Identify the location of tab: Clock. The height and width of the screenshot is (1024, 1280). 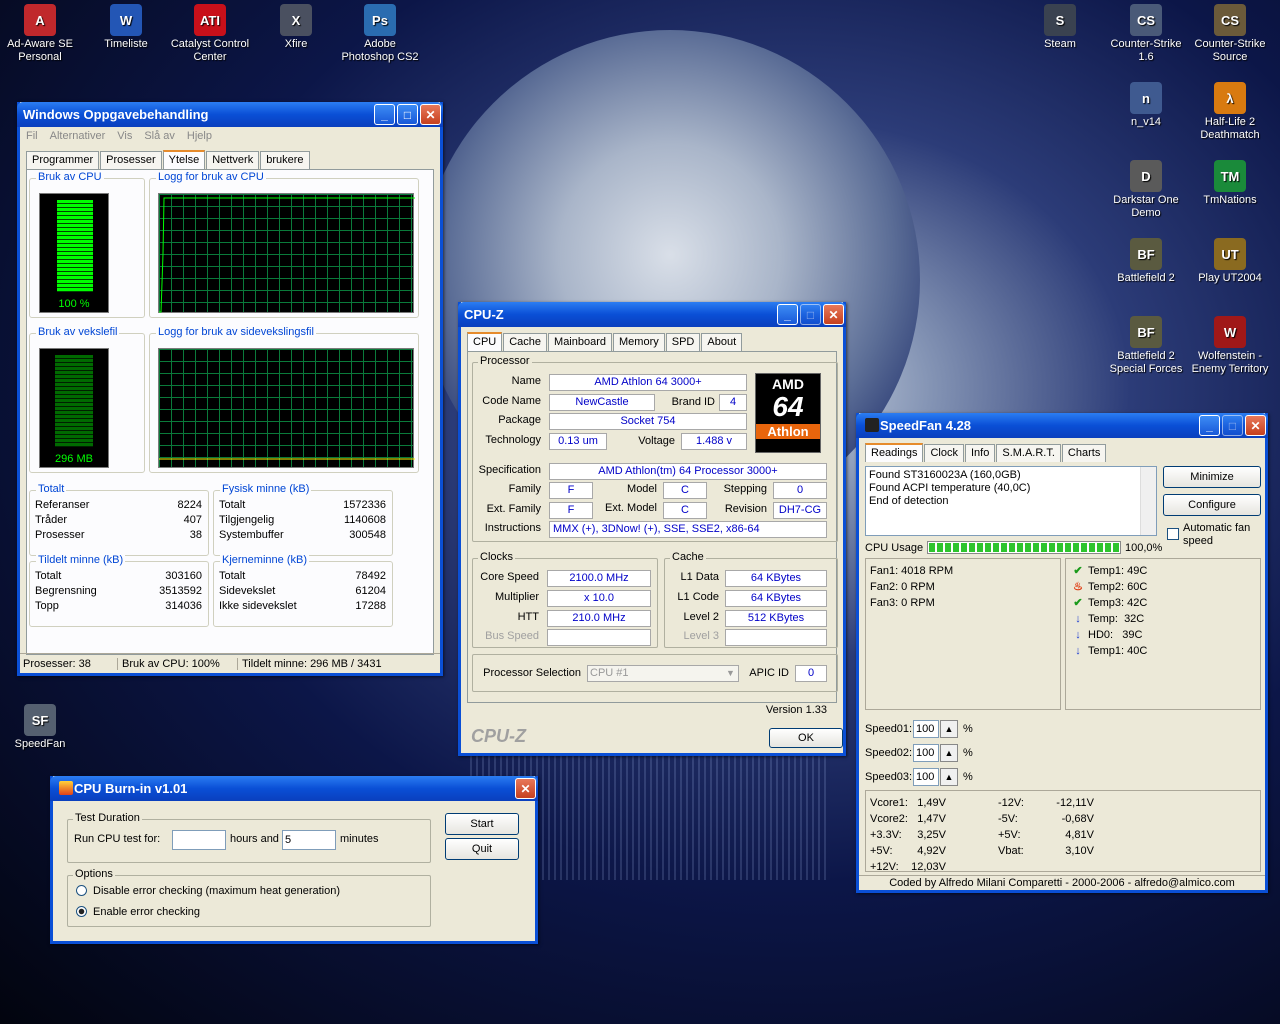
(944, 453).